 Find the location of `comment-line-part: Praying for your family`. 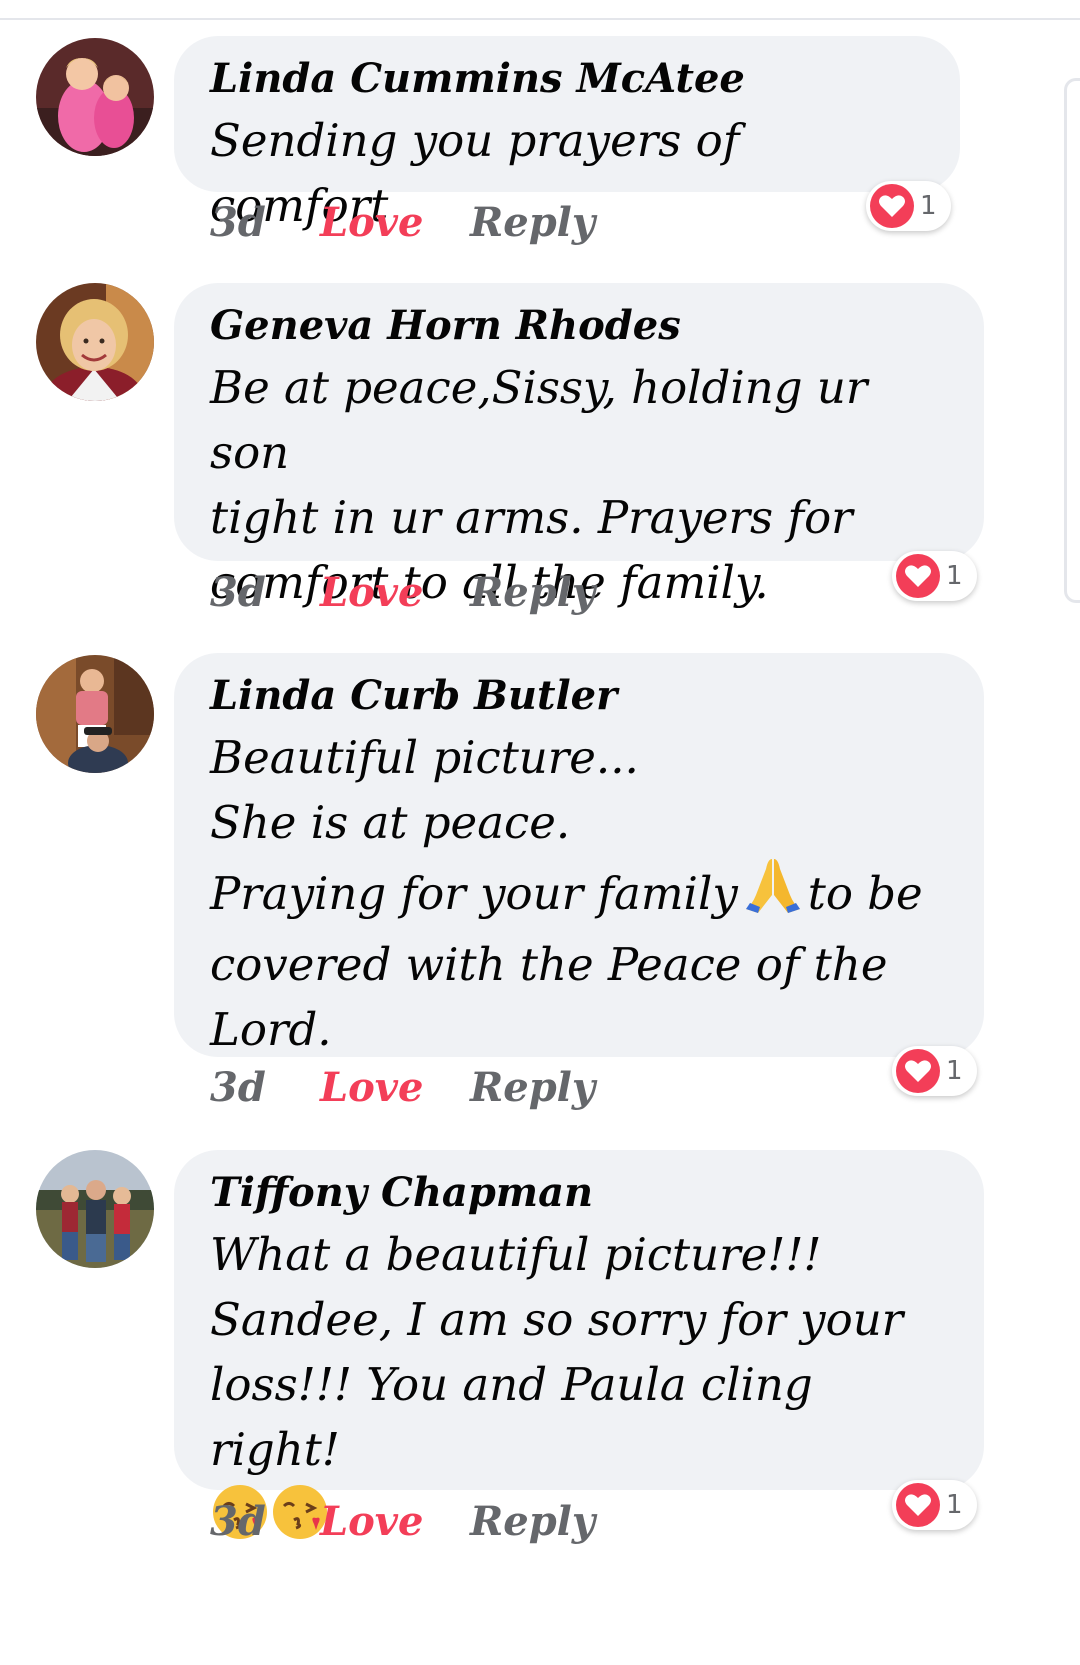

comment-line-part: Praying for your family is located at coordinates (474, 893).